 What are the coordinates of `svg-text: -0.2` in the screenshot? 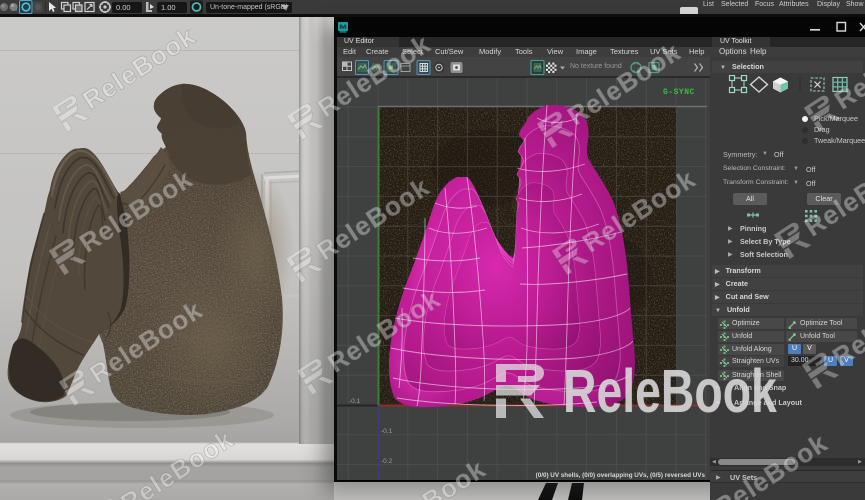 It's located at (387, 461).